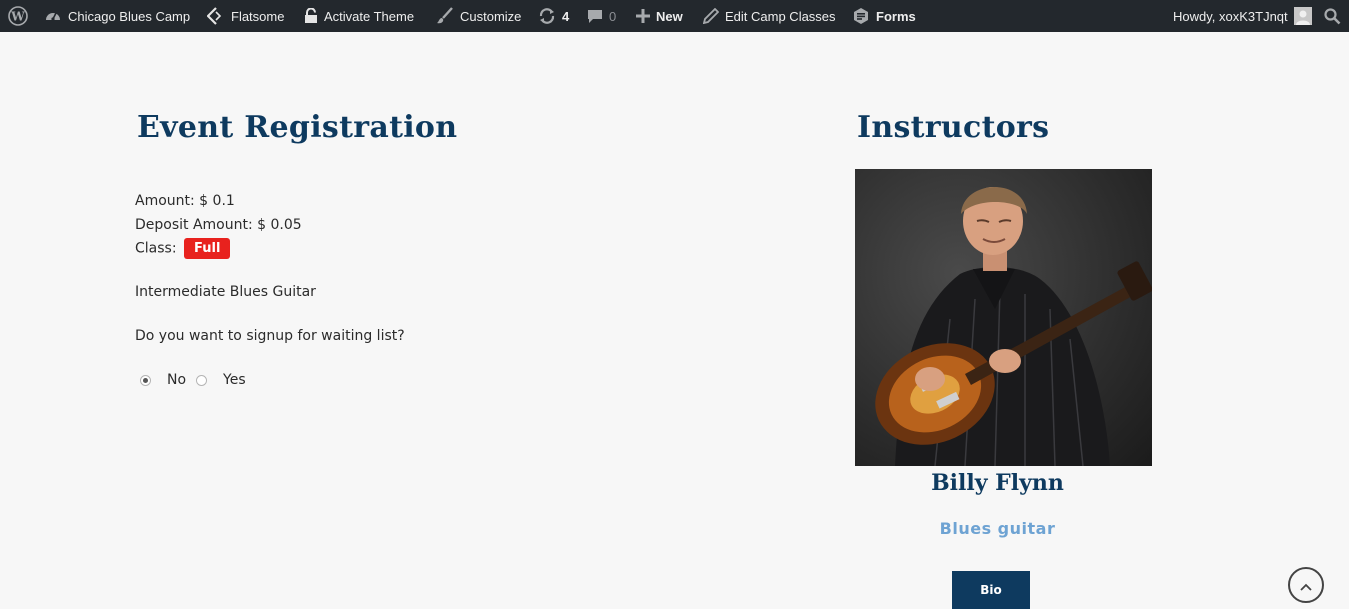 The height and width of the screenshot is (609, 1349). Describe the element at coordinates (1230, 16) in the screenshot. I see `greeting-label: Howdy, xoxK3TJnqt` at that location.